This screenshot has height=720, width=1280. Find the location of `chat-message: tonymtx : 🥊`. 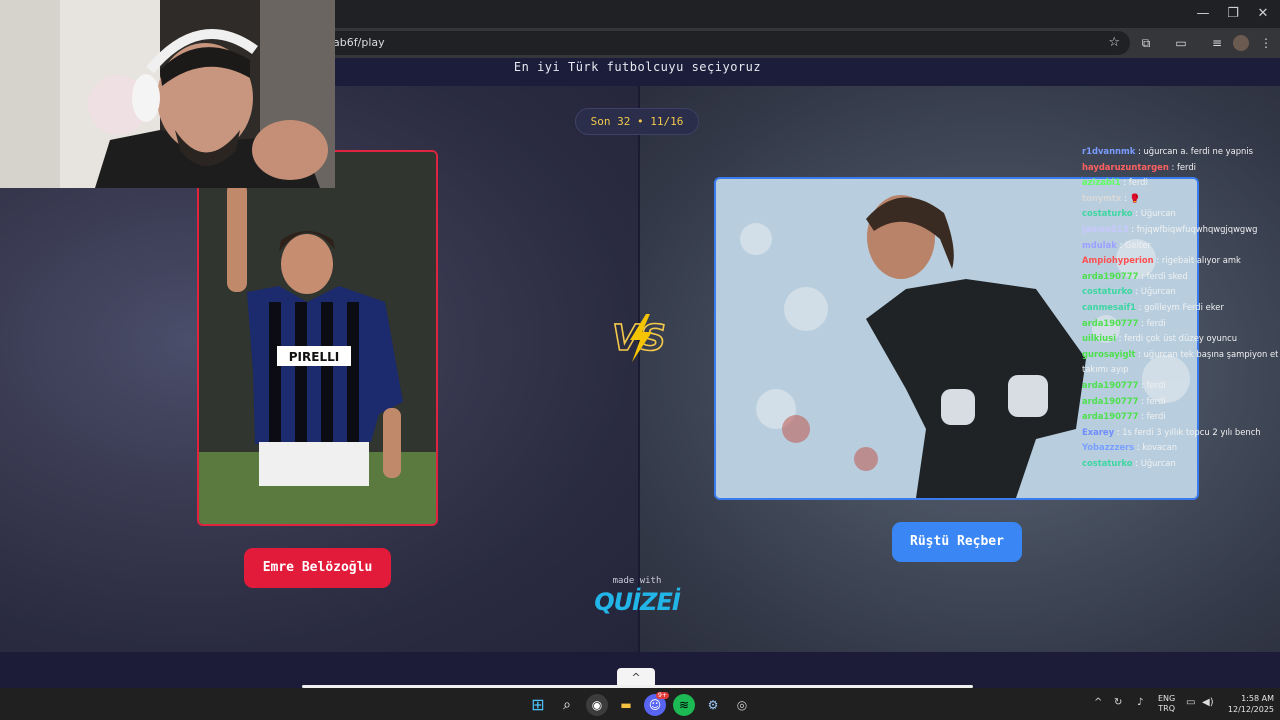

chat-message: tonymtx : 🥊 is located at coordinates (1180, 199).